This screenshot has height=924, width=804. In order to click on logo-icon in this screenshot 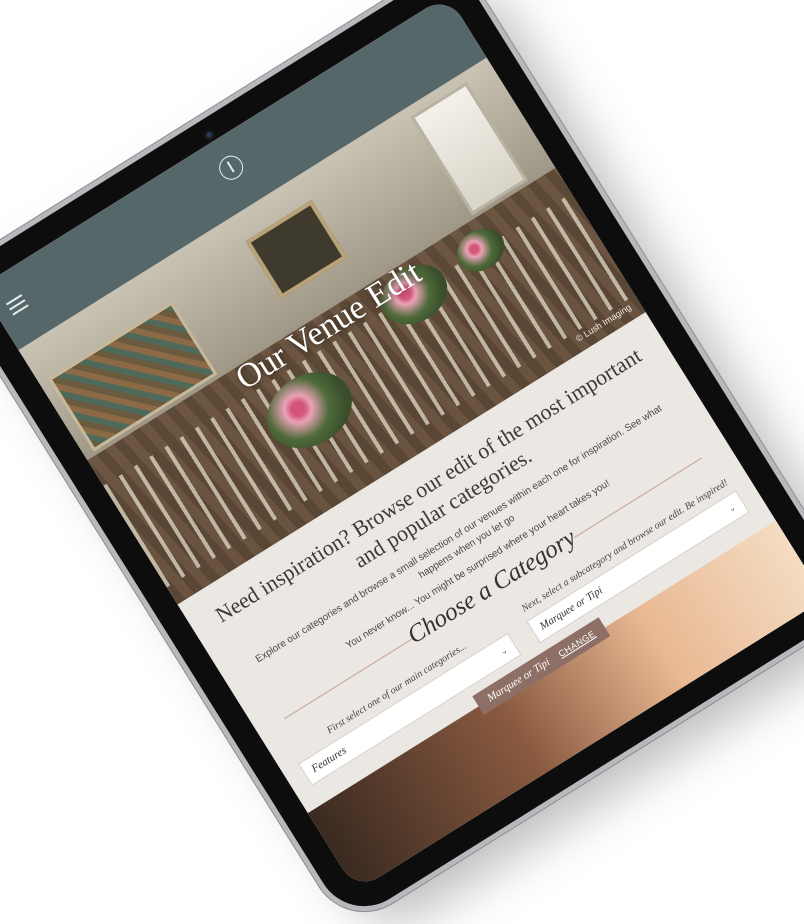, I will do `click(231, 168)`.